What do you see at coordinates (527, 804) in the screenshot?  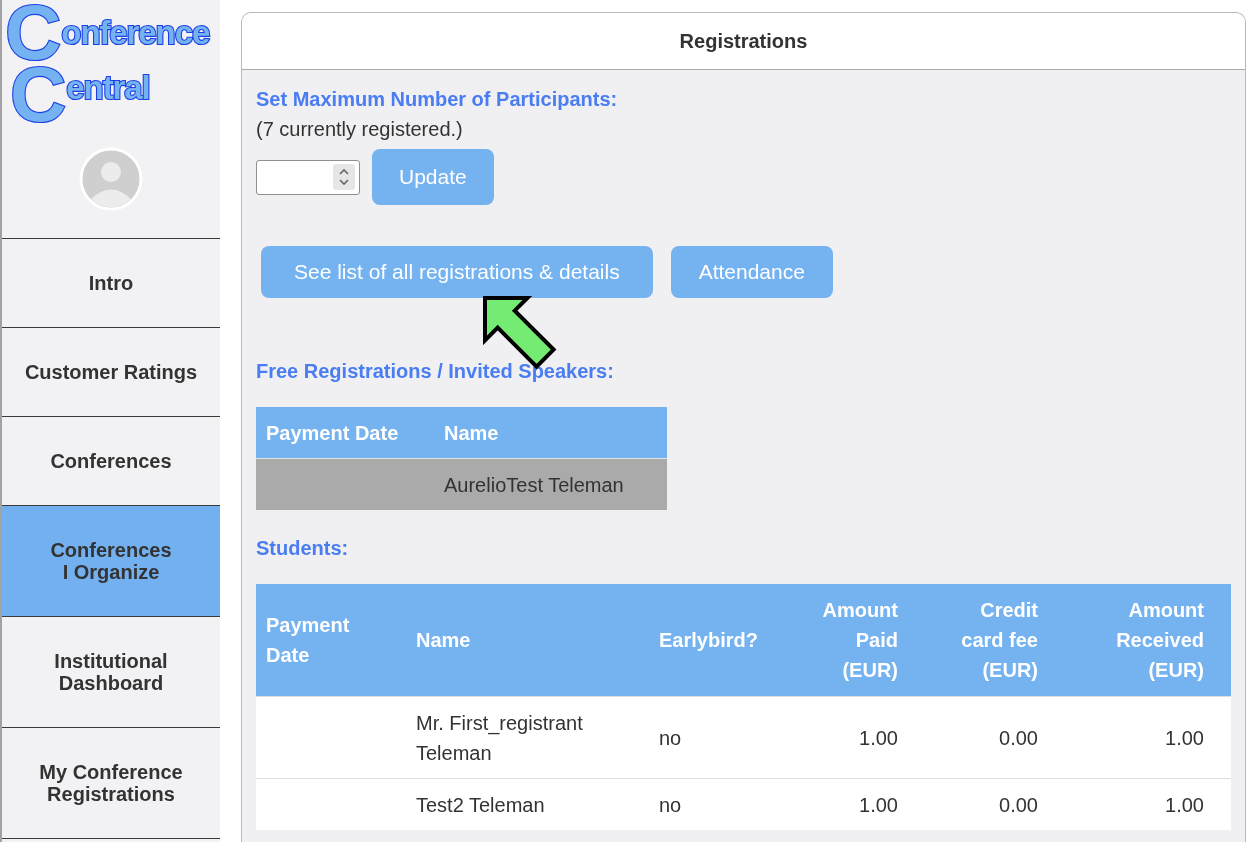 I see `table-cell: Test2 Teleman` at bounding box center [527, 804].